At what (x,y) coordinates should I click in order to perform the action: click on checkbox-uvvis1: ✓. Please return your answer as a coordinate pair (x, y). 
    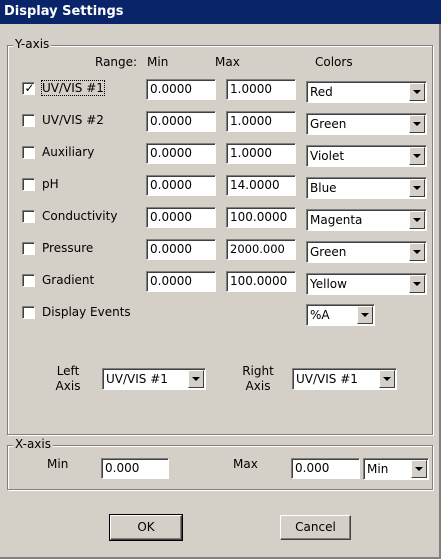
    Looking at the image, I should click on (28, 88).